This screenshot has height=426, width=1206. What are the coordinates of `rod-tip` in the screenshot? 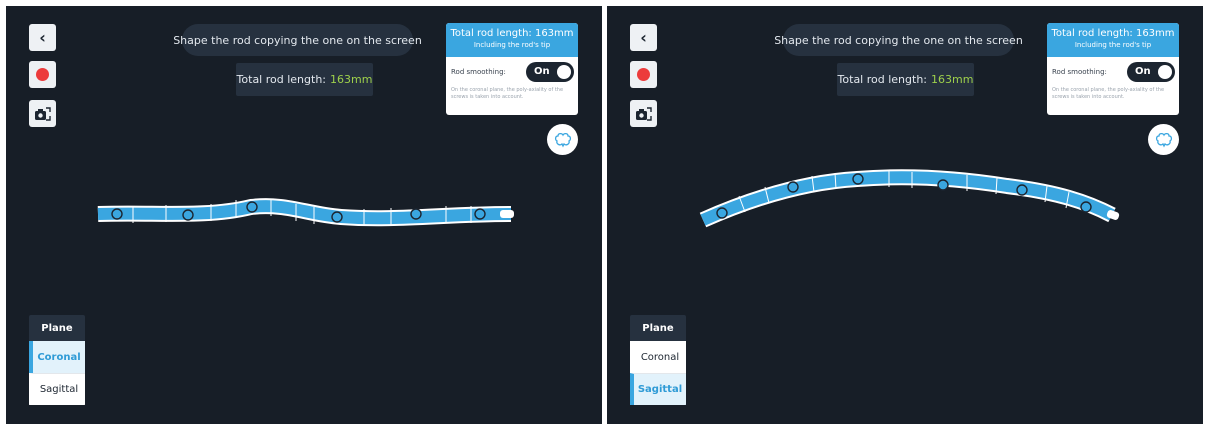 It's located at (507, 214).